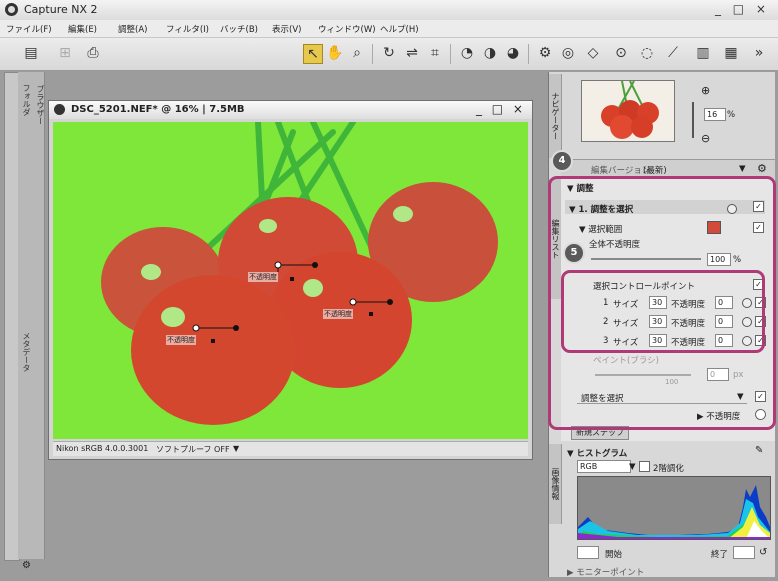 This screenshot has height=581, width=778. Describe the element at coordinates (61, 9) in the screenshot. I see `app-title: Capture NX 2` at that location.